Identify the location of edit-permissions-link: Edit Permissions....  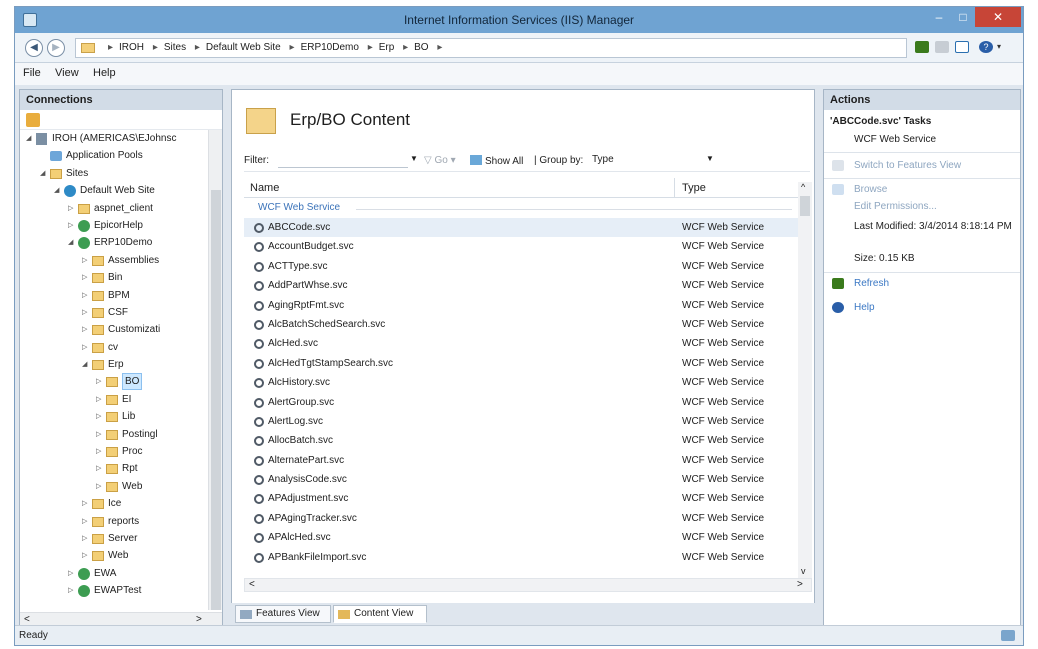
(895, 206).